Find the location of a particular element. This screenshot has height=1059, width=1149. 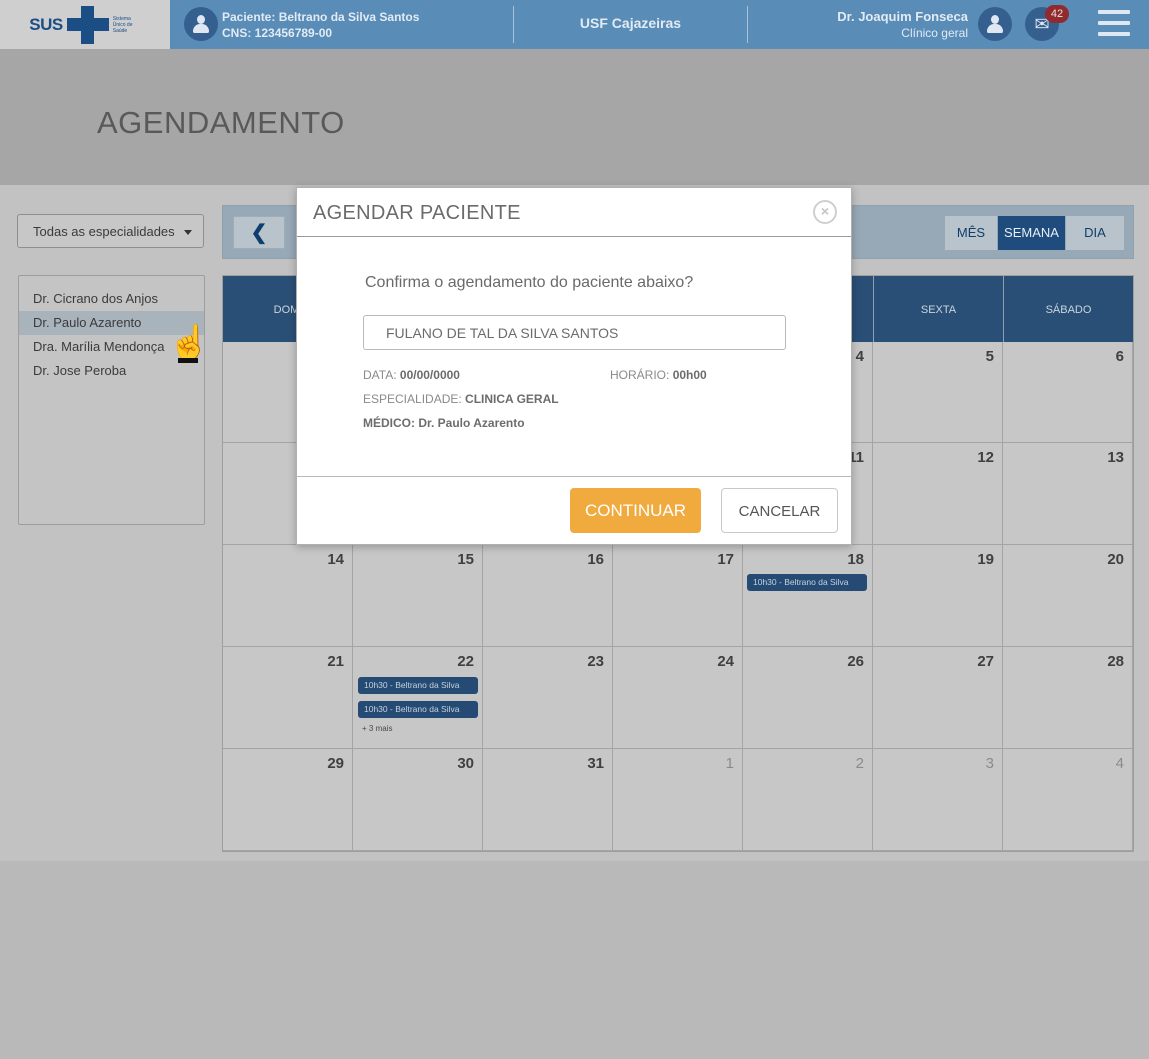

page-title: AGENDAMENTO is located at coordinates (221, 122).